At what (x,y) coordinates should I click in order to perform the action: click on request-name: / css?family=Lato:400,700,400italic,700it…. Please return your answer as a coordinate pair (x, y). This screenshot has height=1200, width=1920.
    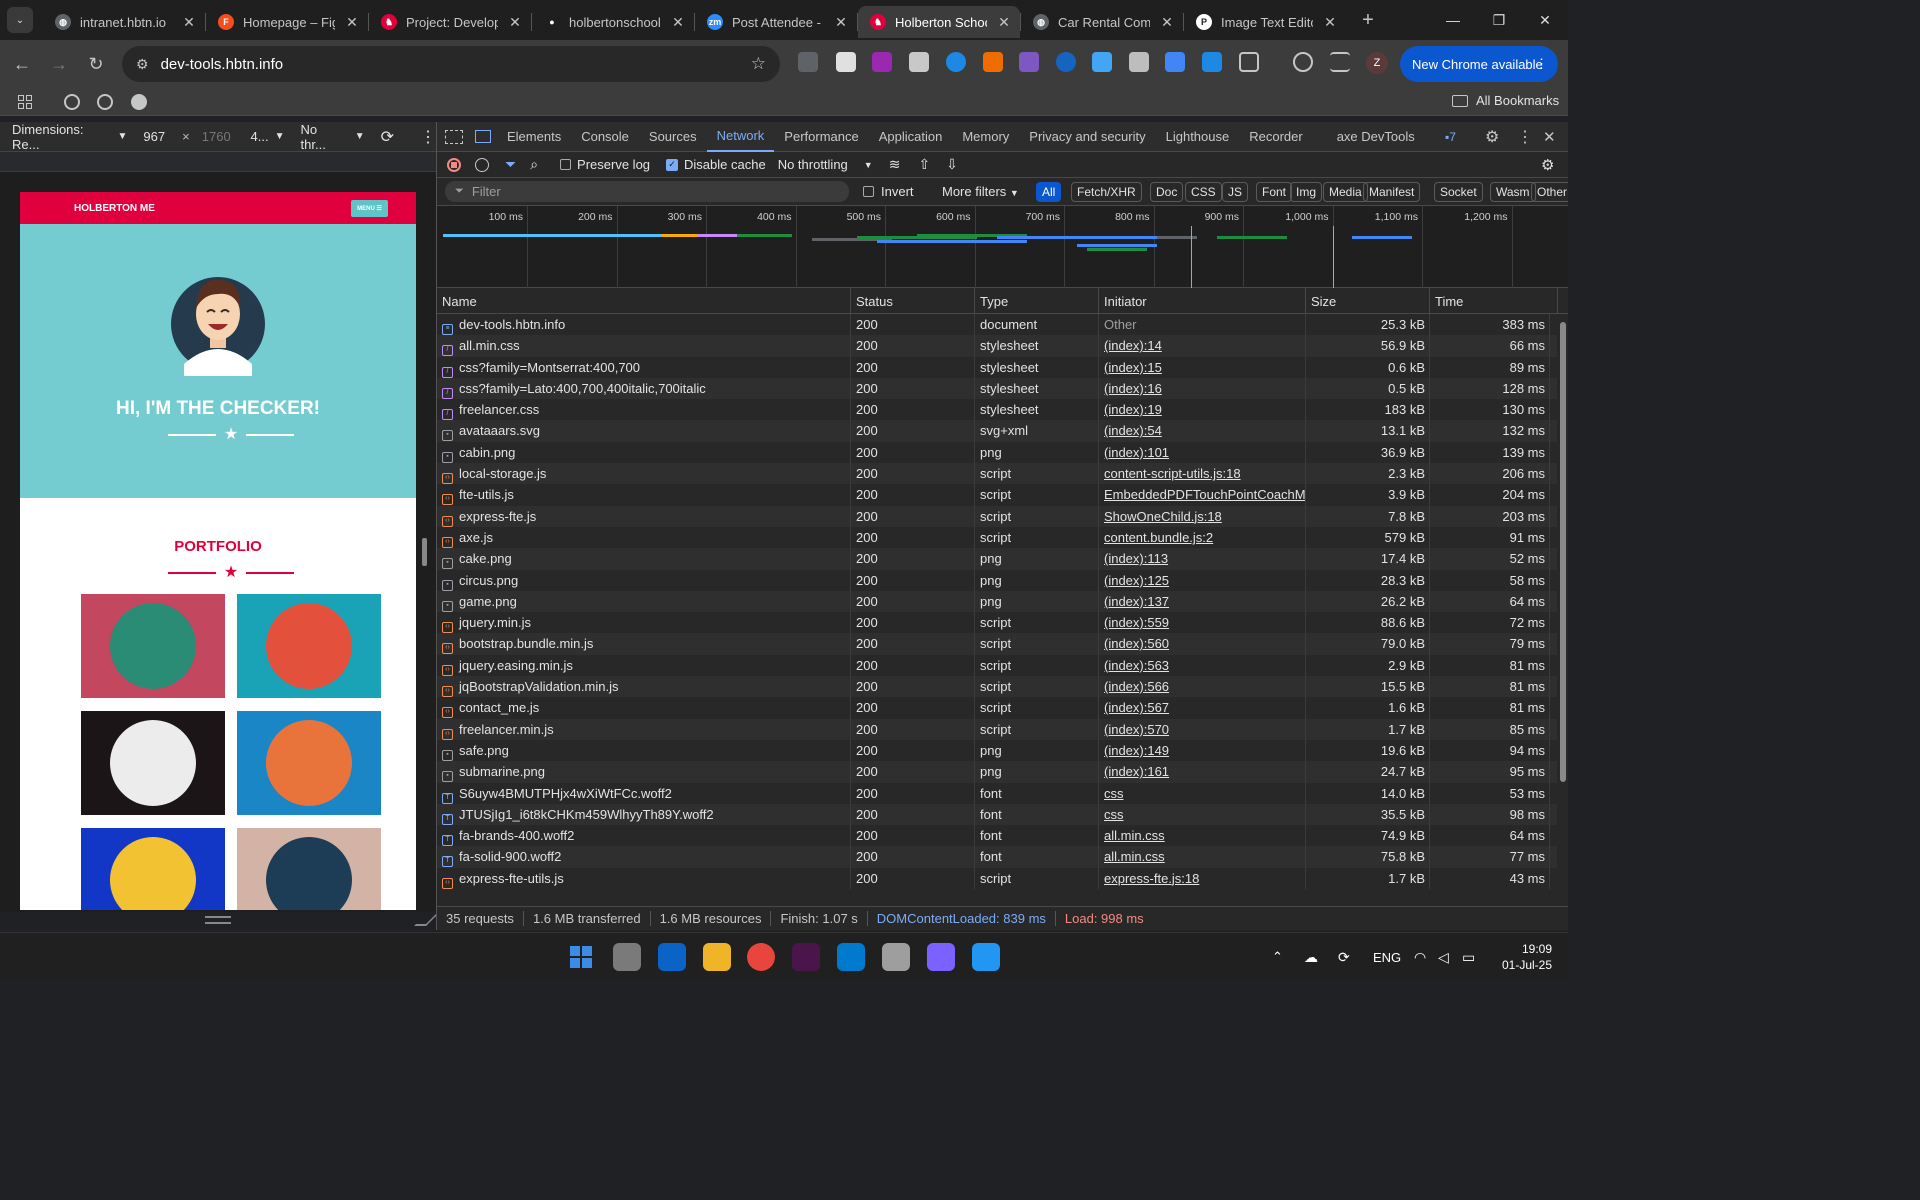
    Looking at the image, I should click on (644, 388).